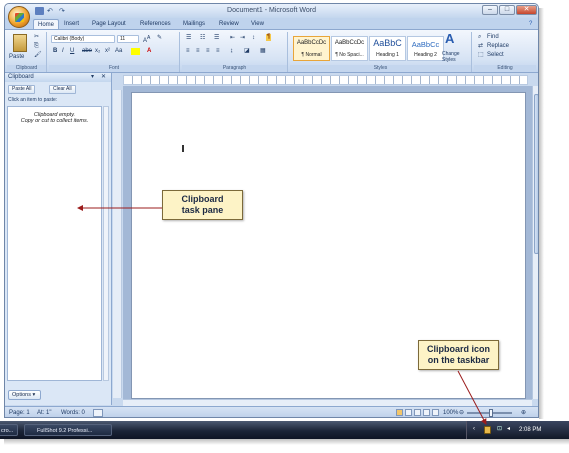 The height and width of the screenshot is (453, 569). What do you see at coordinates (218, 51) in the screenshot?
I see `justify-icon: ≡` at bounding box center [218, 51].